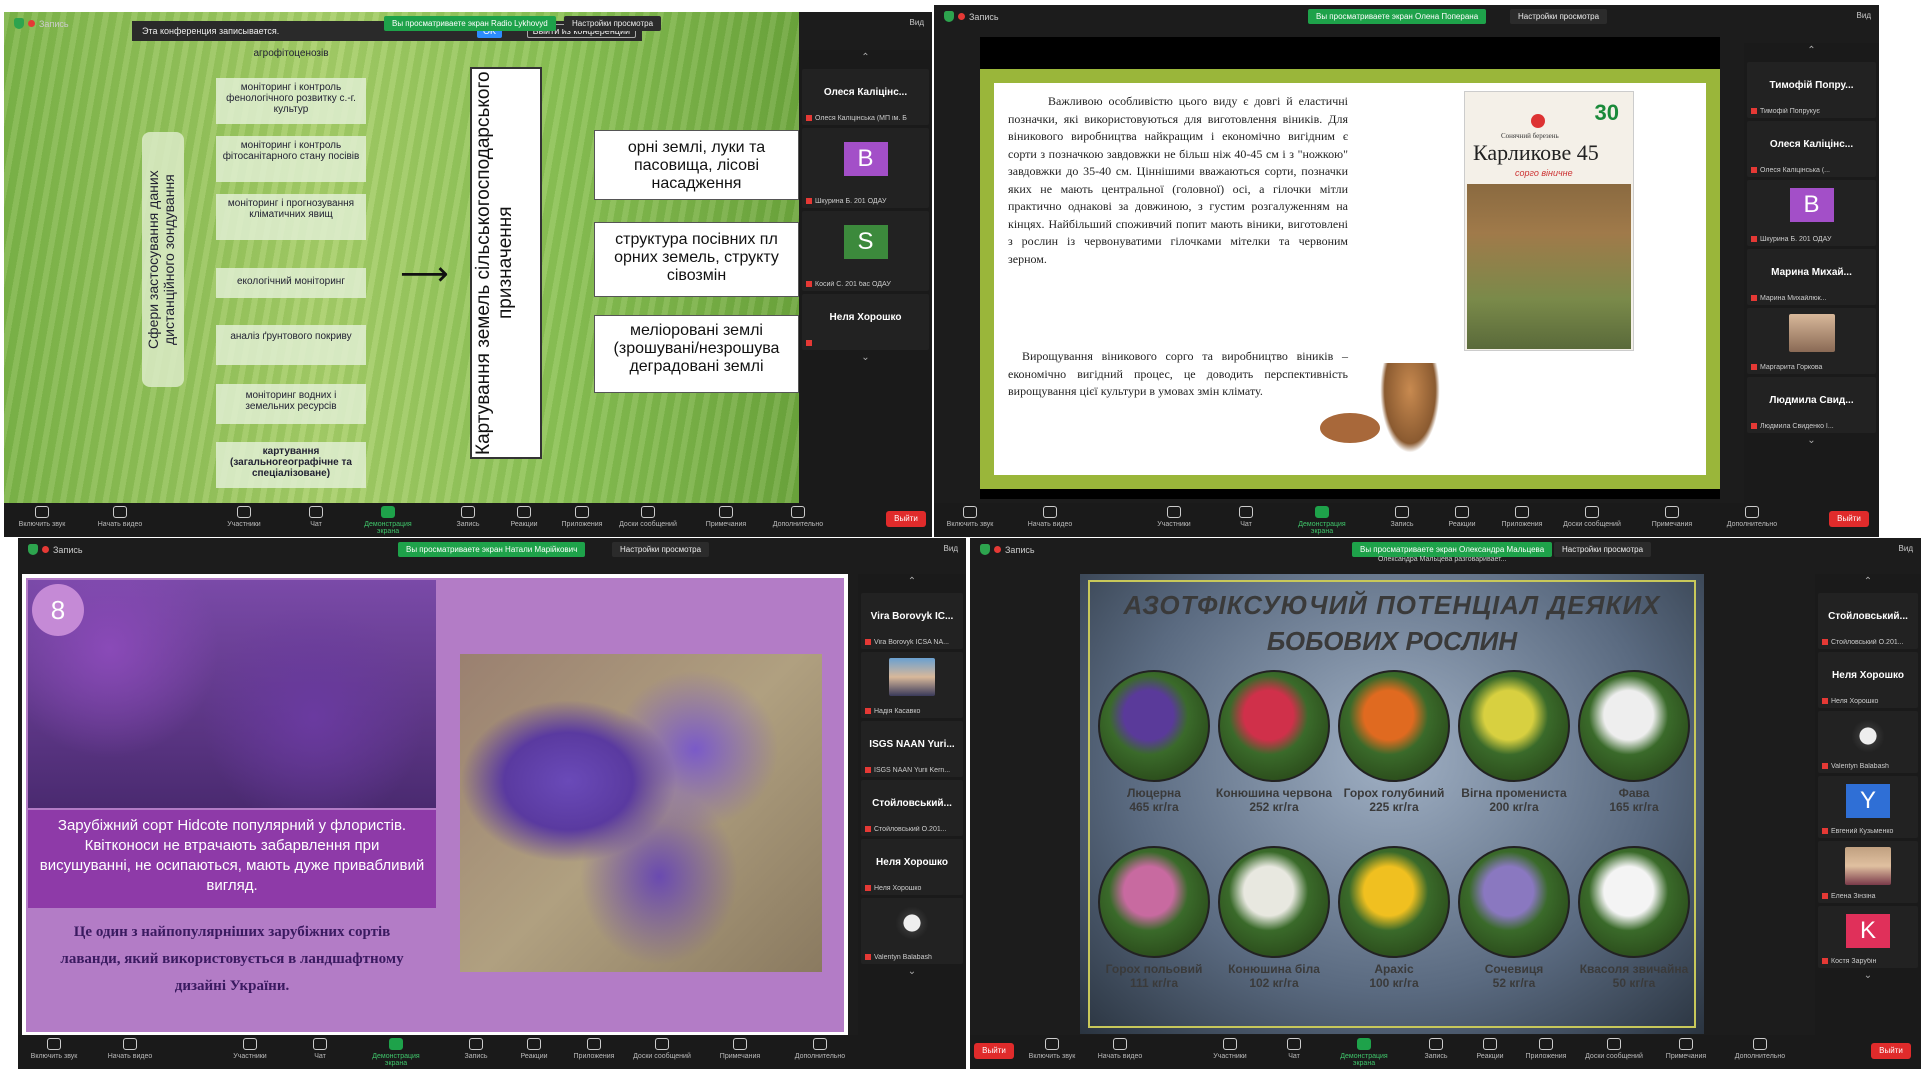 The image size is (1921, 1069). I want to click on participant-tile: S Косий С. 201 бас ОДАУ, so click(865, 251).